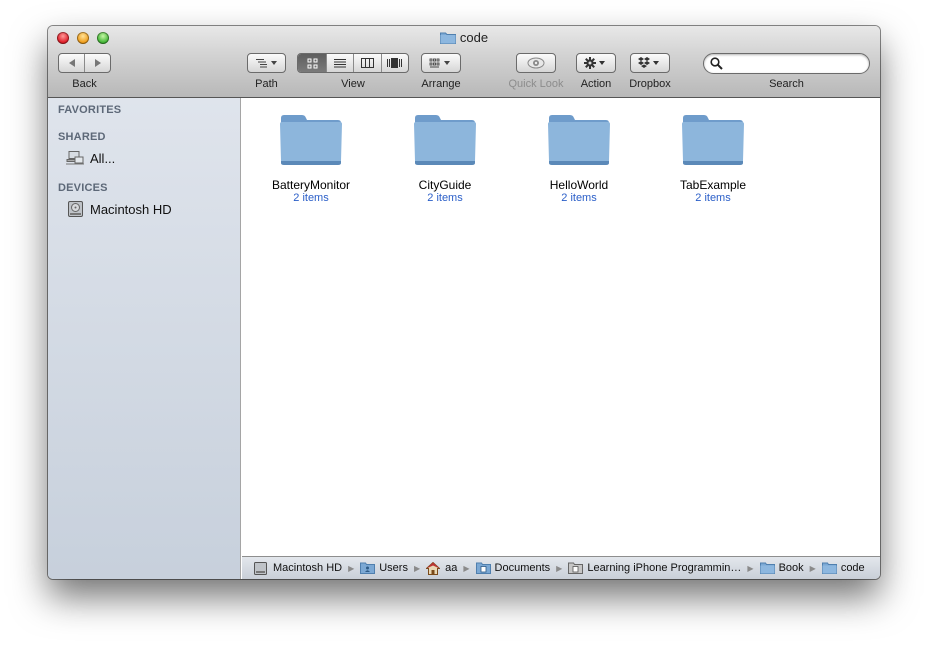 This screenshot has height=650, width=929. Describe the element at coordinates (368, 568) in the screenshot. I see `users-folder-icon` at that location.